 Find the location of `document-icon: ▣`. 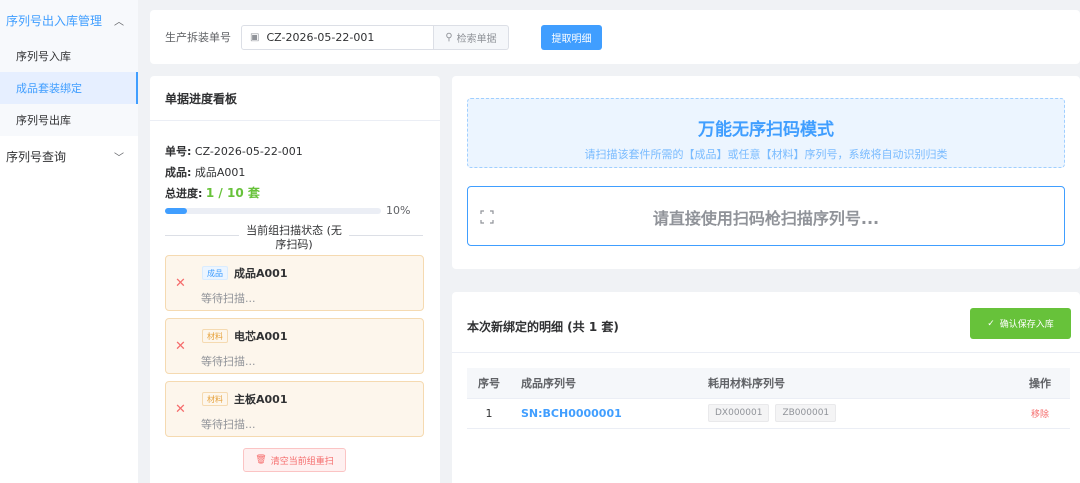

document-icon: ▣ is located at coordinates (255, 37).